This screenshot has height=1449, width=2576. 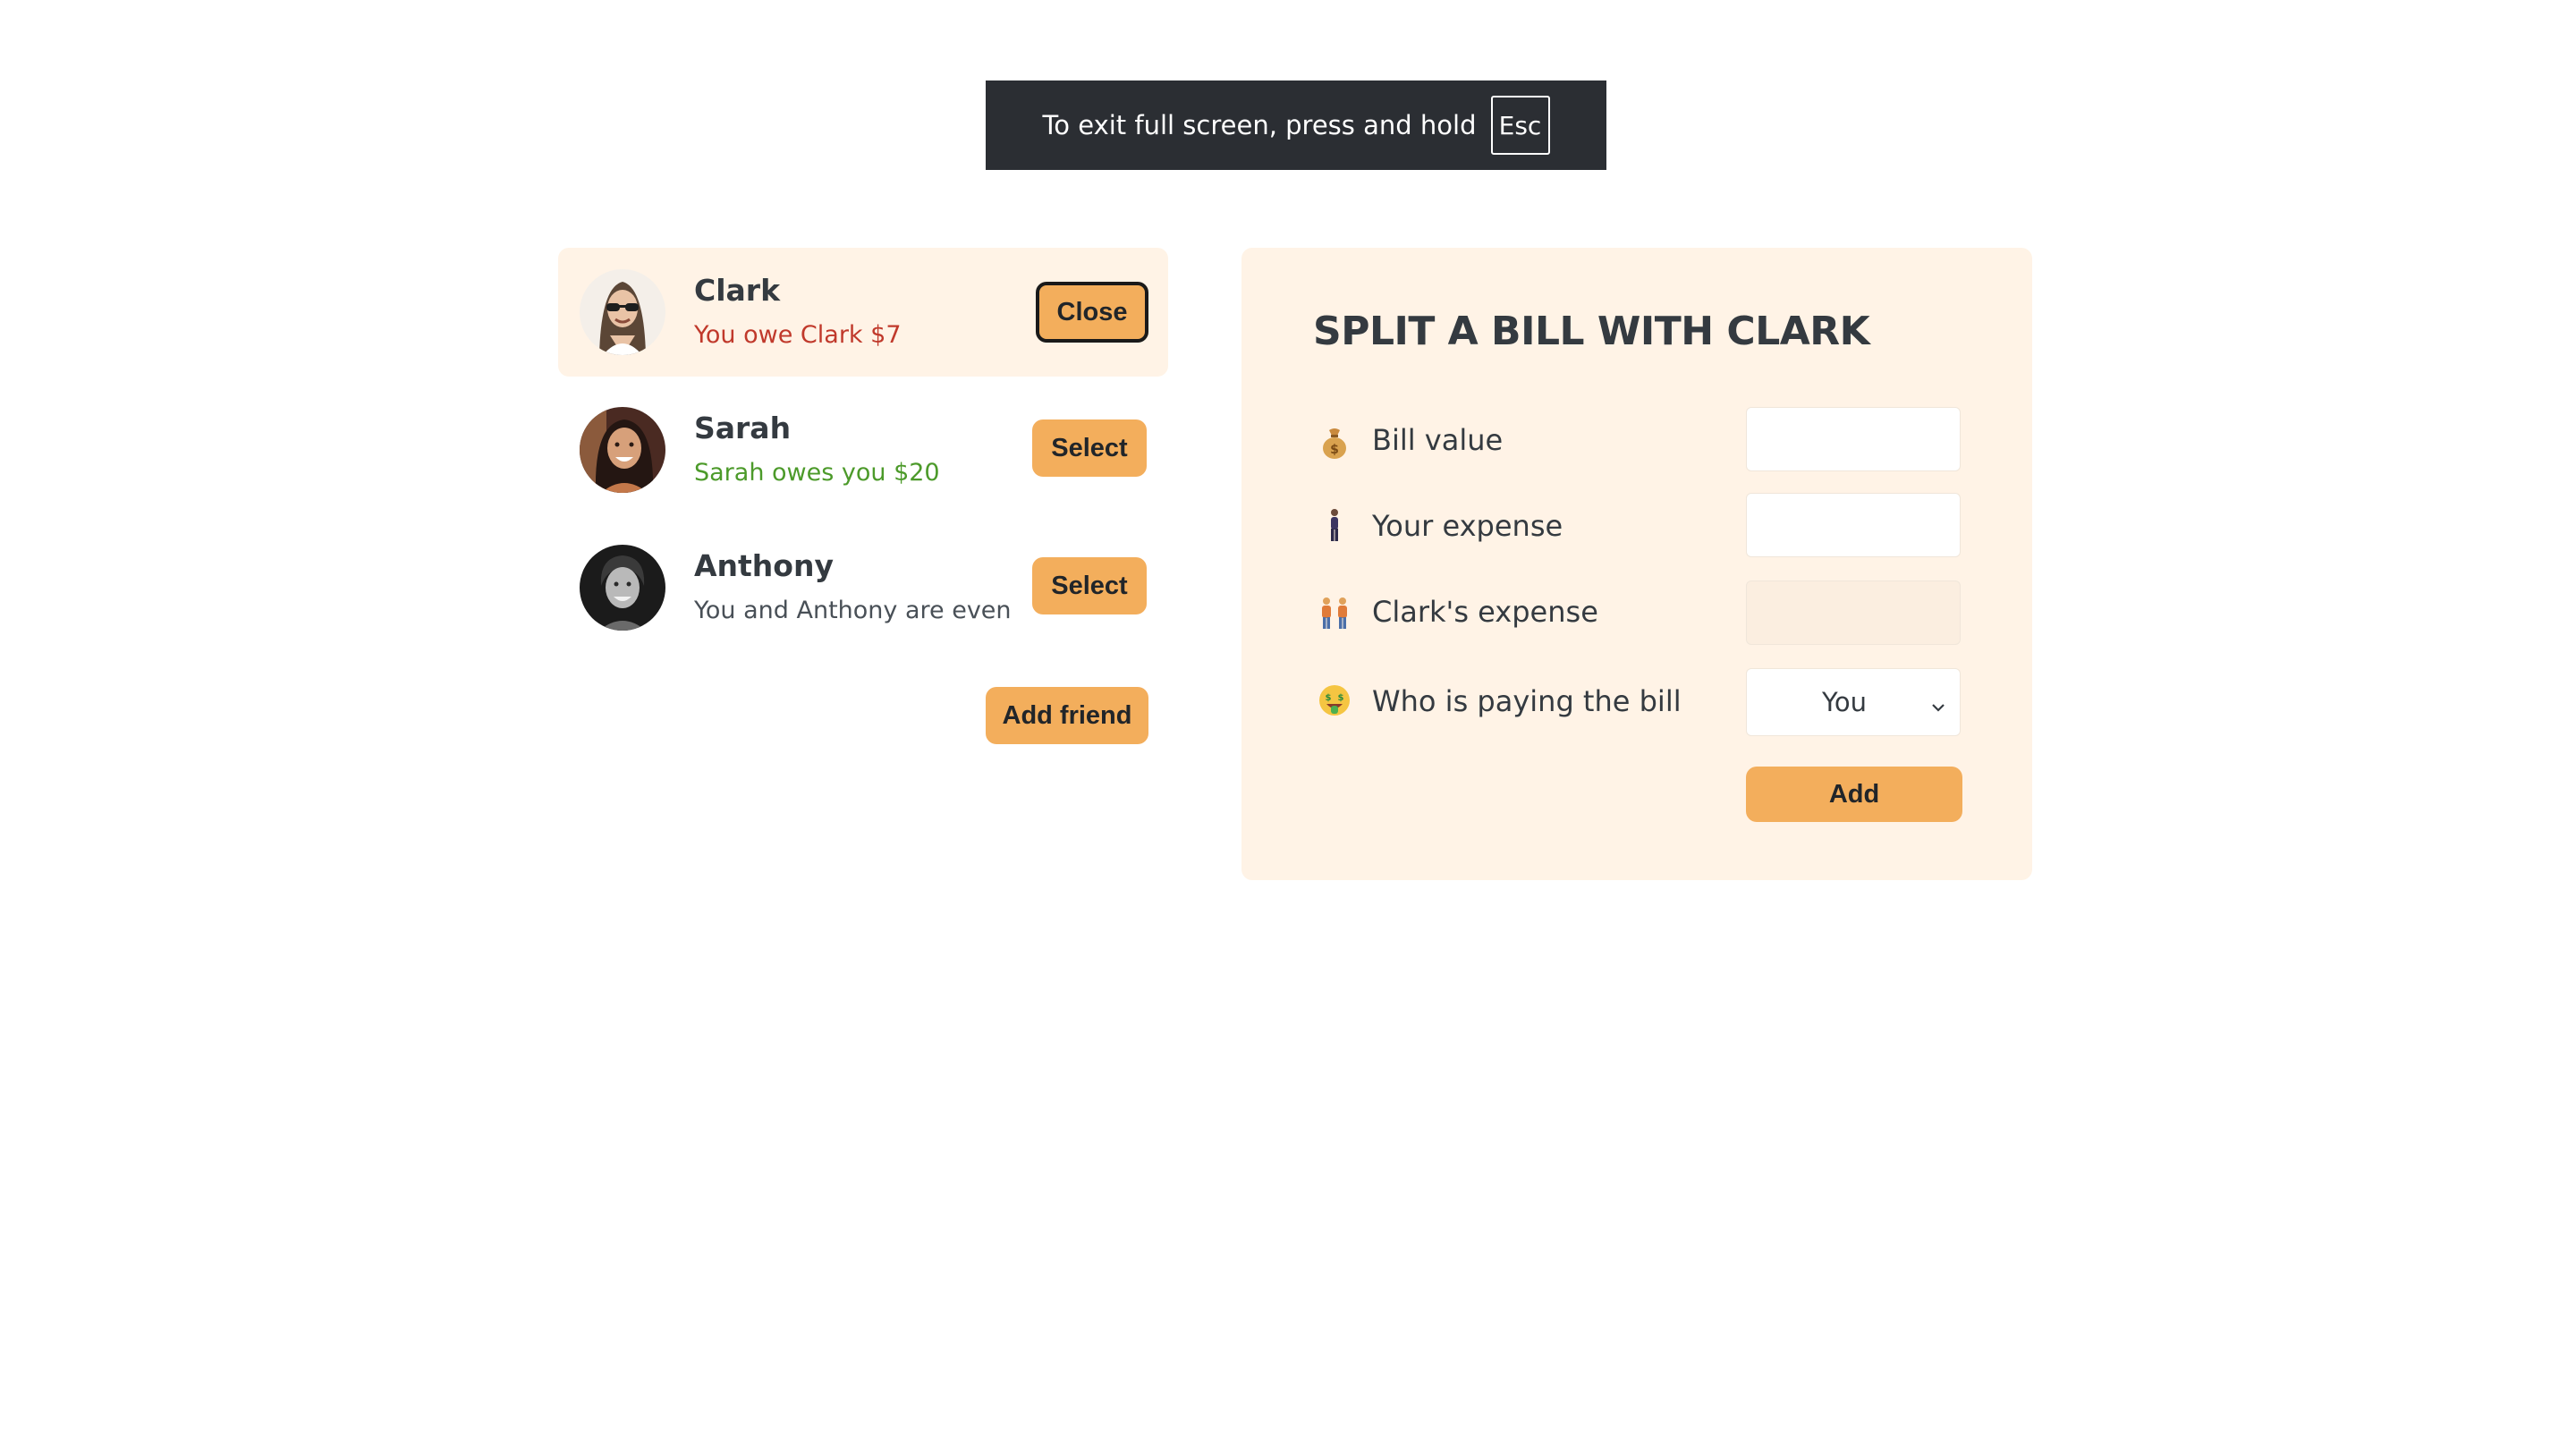 What do you see at coordinates (798, 335) in the screenshot?
I see `friend-balance-status: You owe Clark $7` at bounding box center [798, 335].